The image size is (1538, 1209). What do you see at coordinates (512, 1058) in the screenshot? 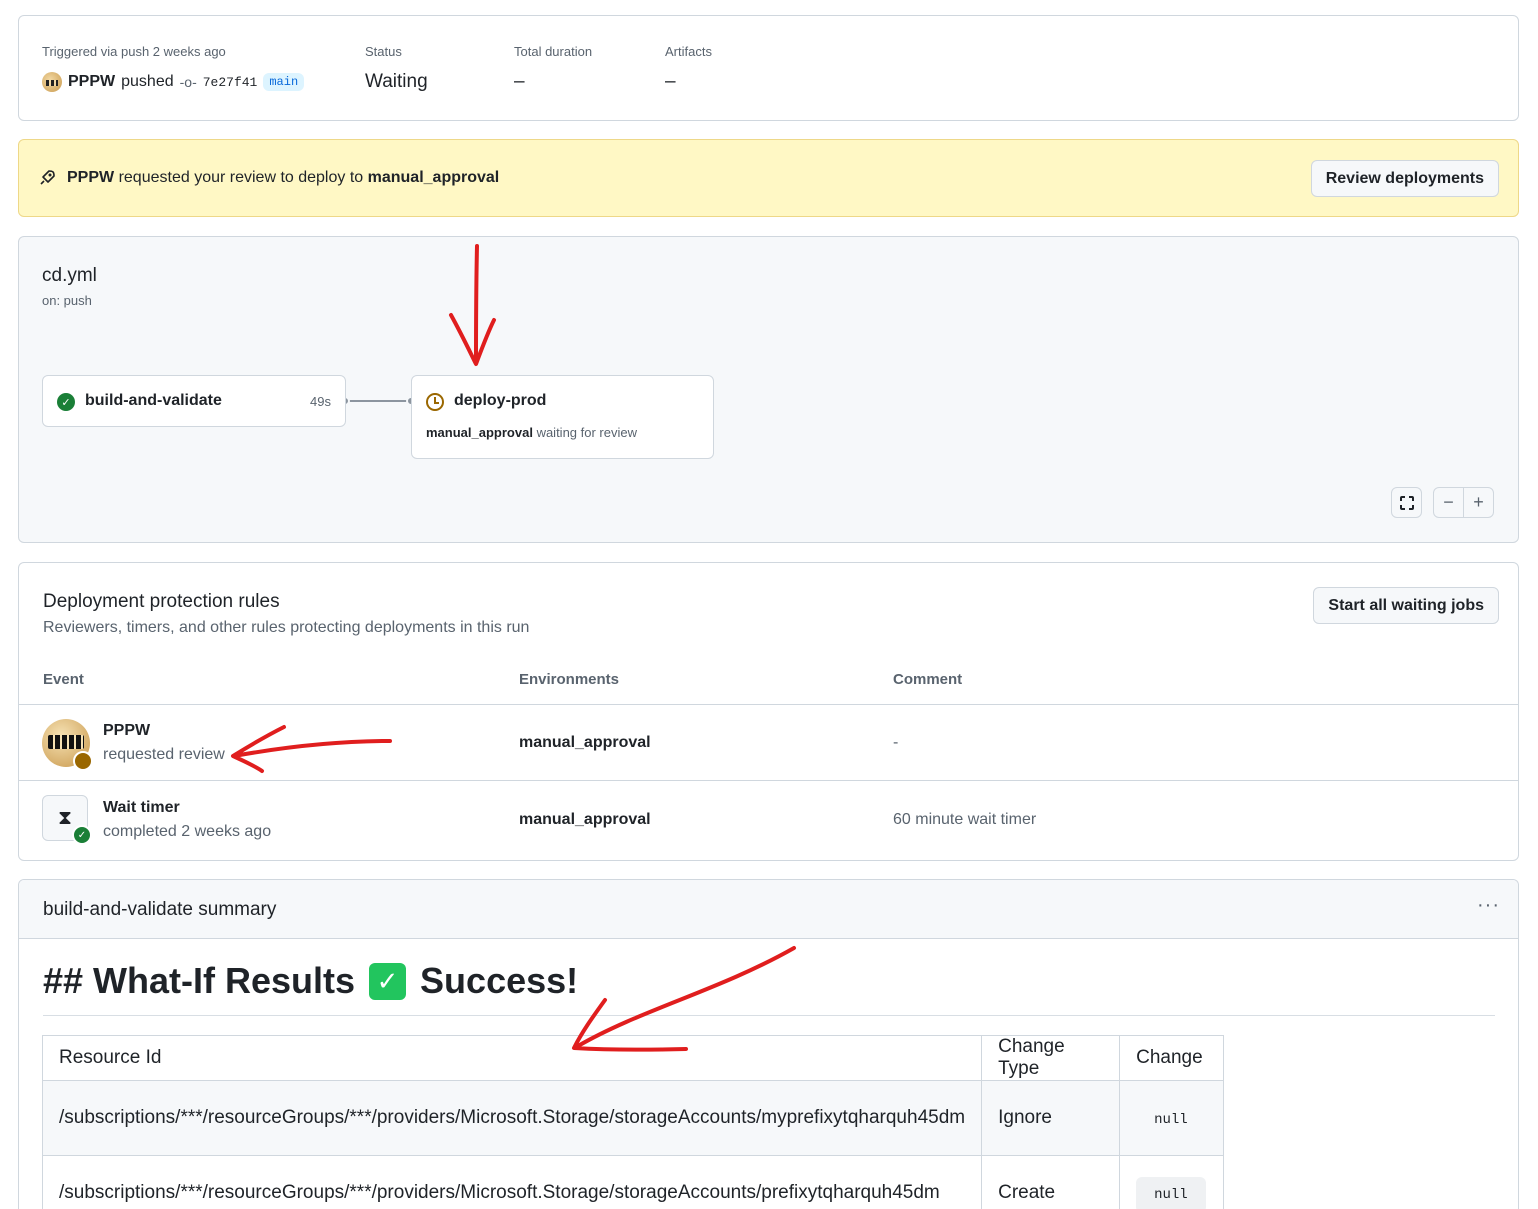
I see `column-resource-id: Resource Id` at bounding box center [512, 1058].